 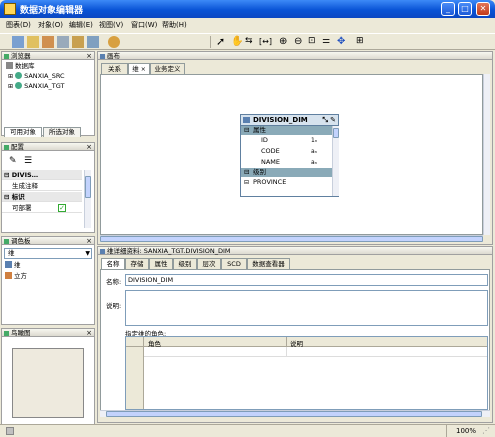 What do you see at coordinates (343, 42) in the screenshot?
I see `auto-layout-icon: ✥` at bounding box center [343, 42].